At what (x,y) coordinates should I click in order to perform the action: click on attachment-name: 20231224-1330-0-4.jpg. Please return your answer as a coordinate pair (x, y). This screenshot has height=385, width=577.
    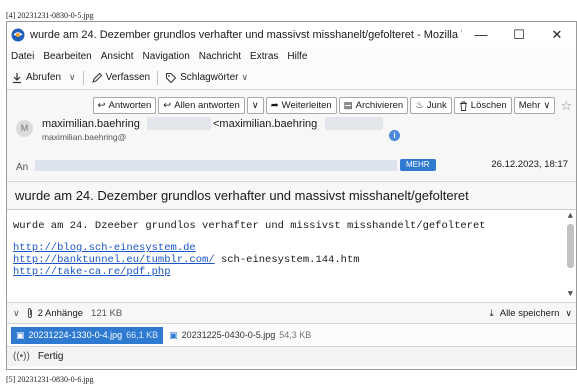
    Looking at the image, I should click on (75, 335).